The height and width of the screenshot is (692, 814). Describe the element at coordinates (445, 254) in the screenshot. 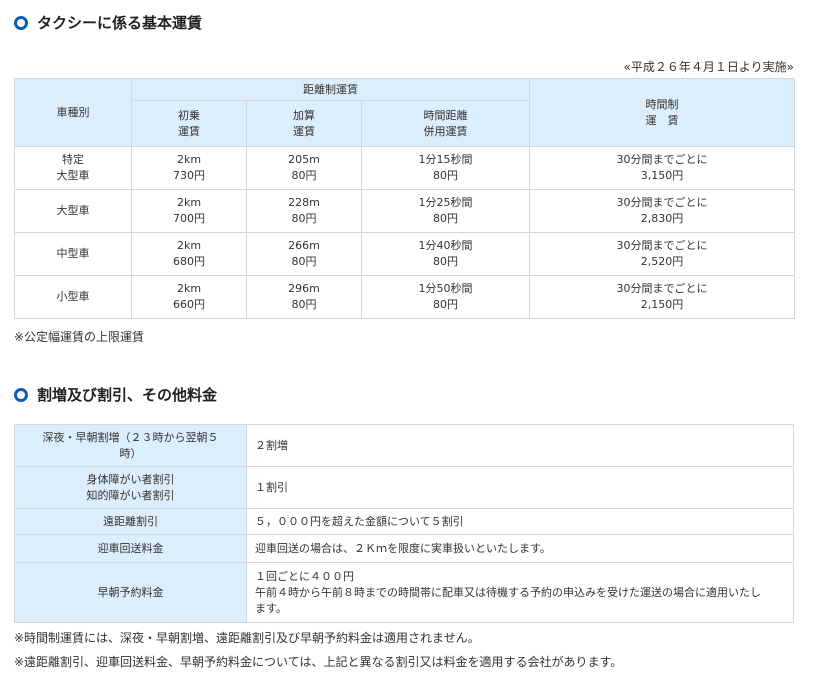

I see `time-distance-fare-cell: 1分40秒間 80円` at that location.